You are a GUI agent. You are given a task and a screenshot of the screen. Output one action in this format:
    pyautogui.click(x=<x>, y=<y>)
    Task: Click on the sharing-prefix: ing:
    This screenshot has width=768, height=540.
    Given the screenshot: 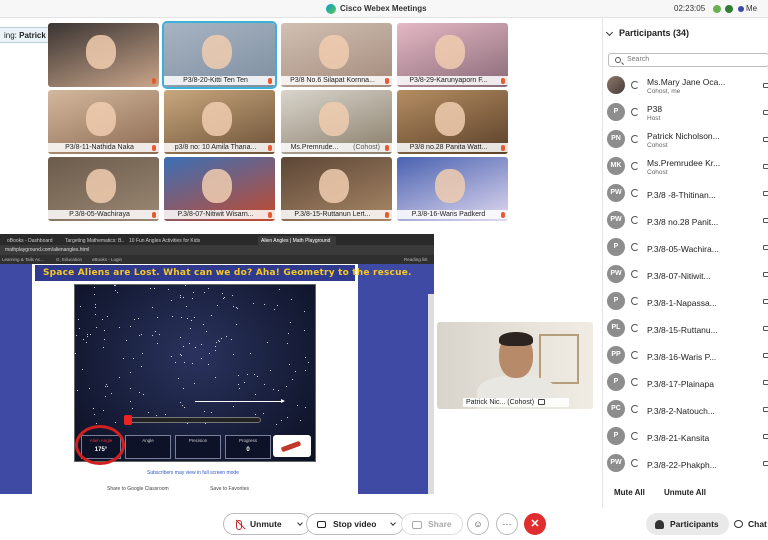 What is the action you would take?
    pyautogui.click(x=12, y=35)
    